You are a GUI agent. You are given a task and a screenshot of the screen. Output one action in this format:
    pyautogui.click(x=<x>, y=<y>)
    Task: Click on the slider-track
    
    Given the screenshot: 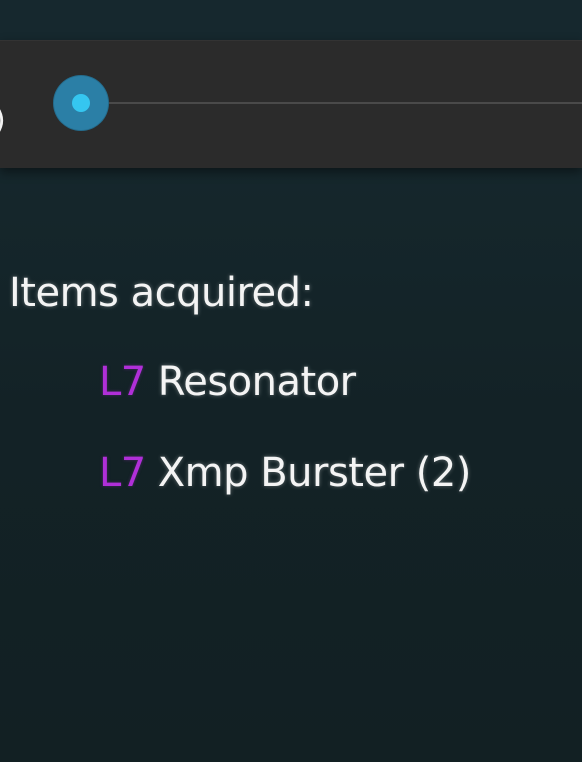 What is the action you would take?
    pyautogui.click(x=332, y=103)
    